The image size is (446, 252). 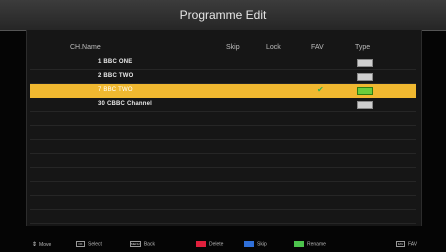 What do you see at coordinates (116, 76) in the screenshot?
I see `channel-name: 2 BBC TWO` at bounding box center [116, 76].